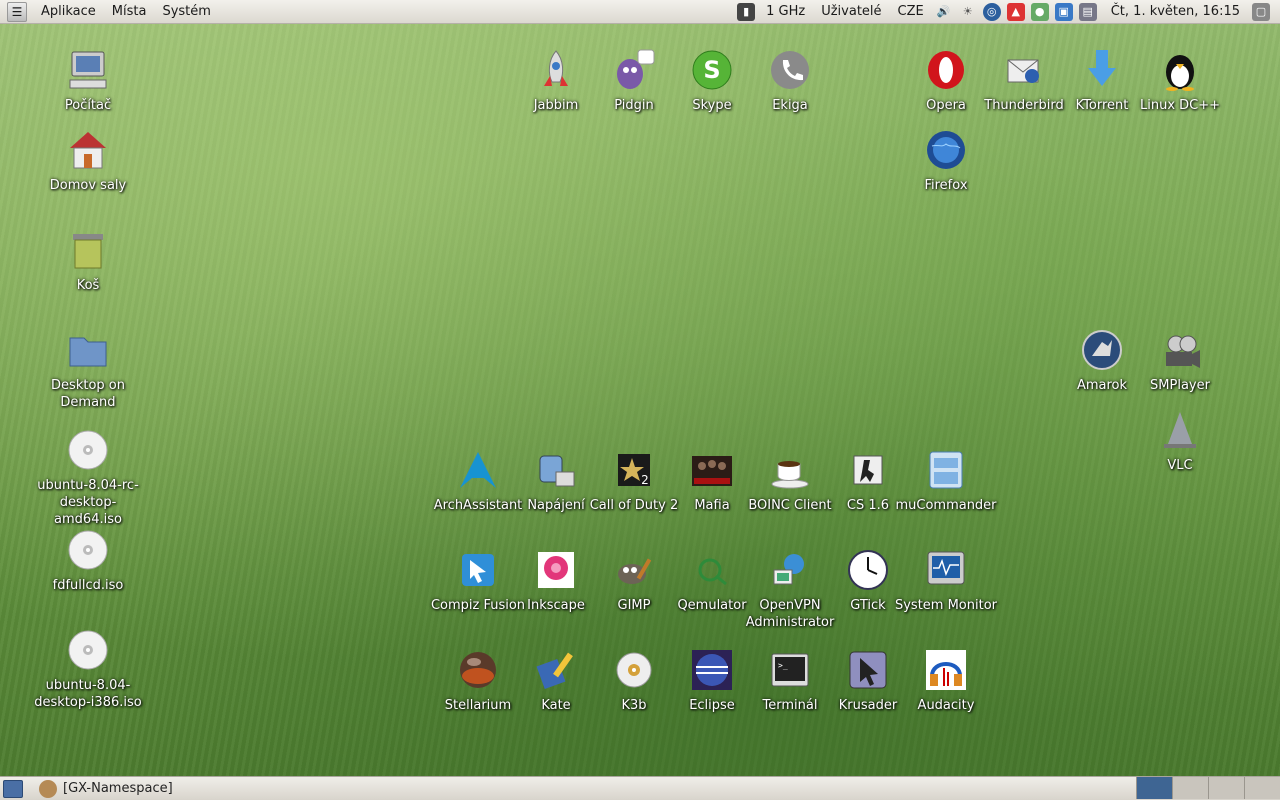  Describe the element at coordinates (1180, 70) in the screenshot. I see `tux-icon` at that location.